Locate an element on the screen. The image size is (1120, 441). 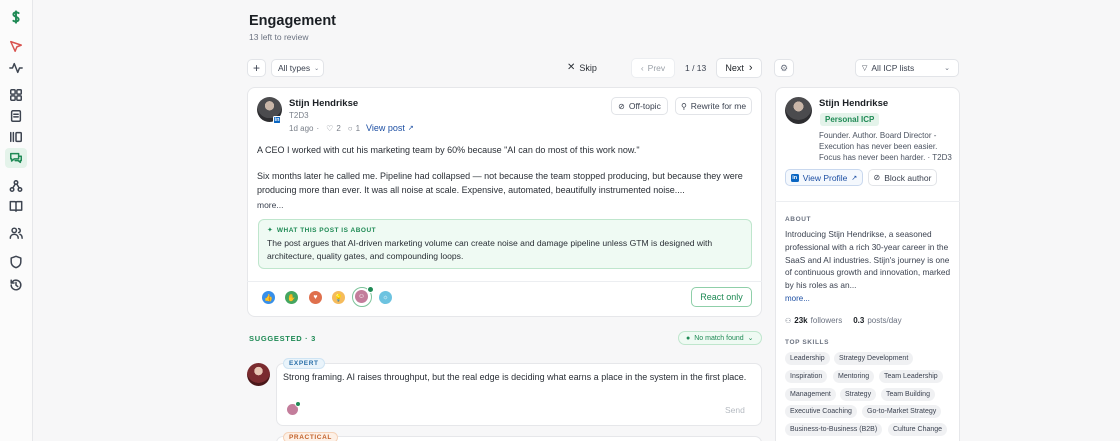
icp-badge: Personal ICP is located at coordinates (850, 119).